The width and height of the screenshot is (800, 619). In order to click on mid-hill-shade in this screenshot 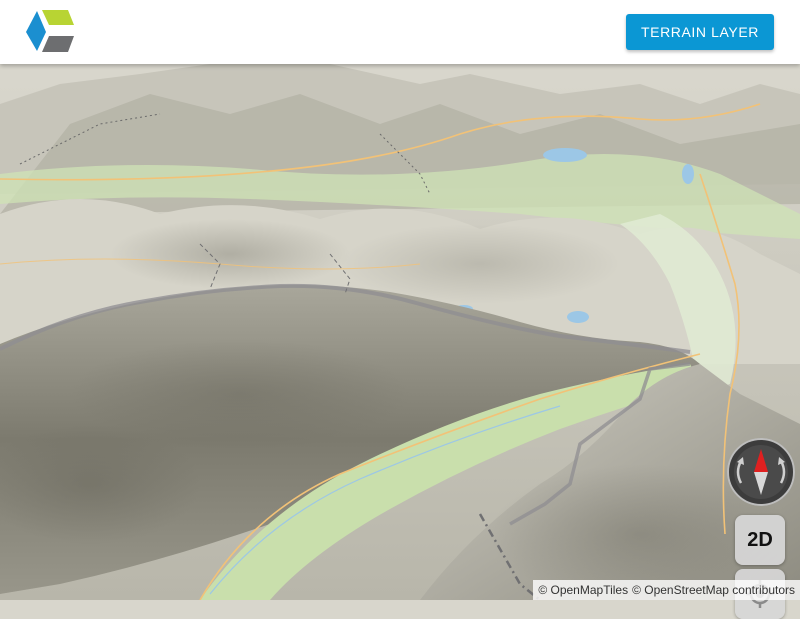, I will do `click(230, 254)`.